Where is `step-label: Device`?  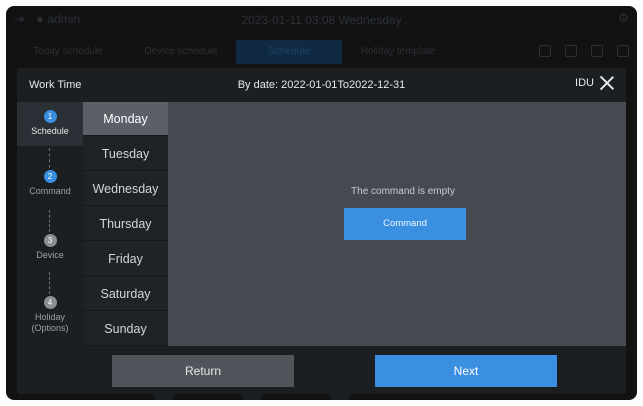
step-label: Device is located at coordinates (50, 255).